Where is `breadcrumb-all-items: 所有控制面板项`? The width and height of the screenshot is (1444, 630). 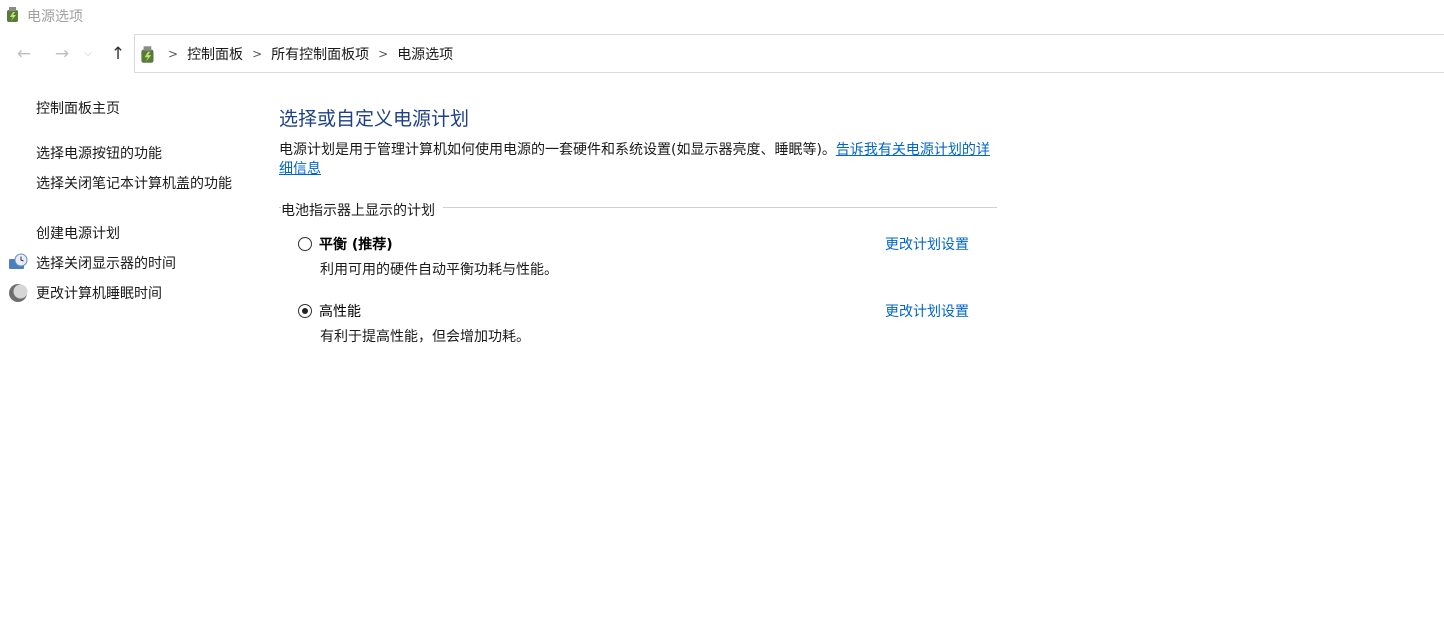
breadcrumb-all-items: 所有控制面板项 is located at coordinates (320, 54).